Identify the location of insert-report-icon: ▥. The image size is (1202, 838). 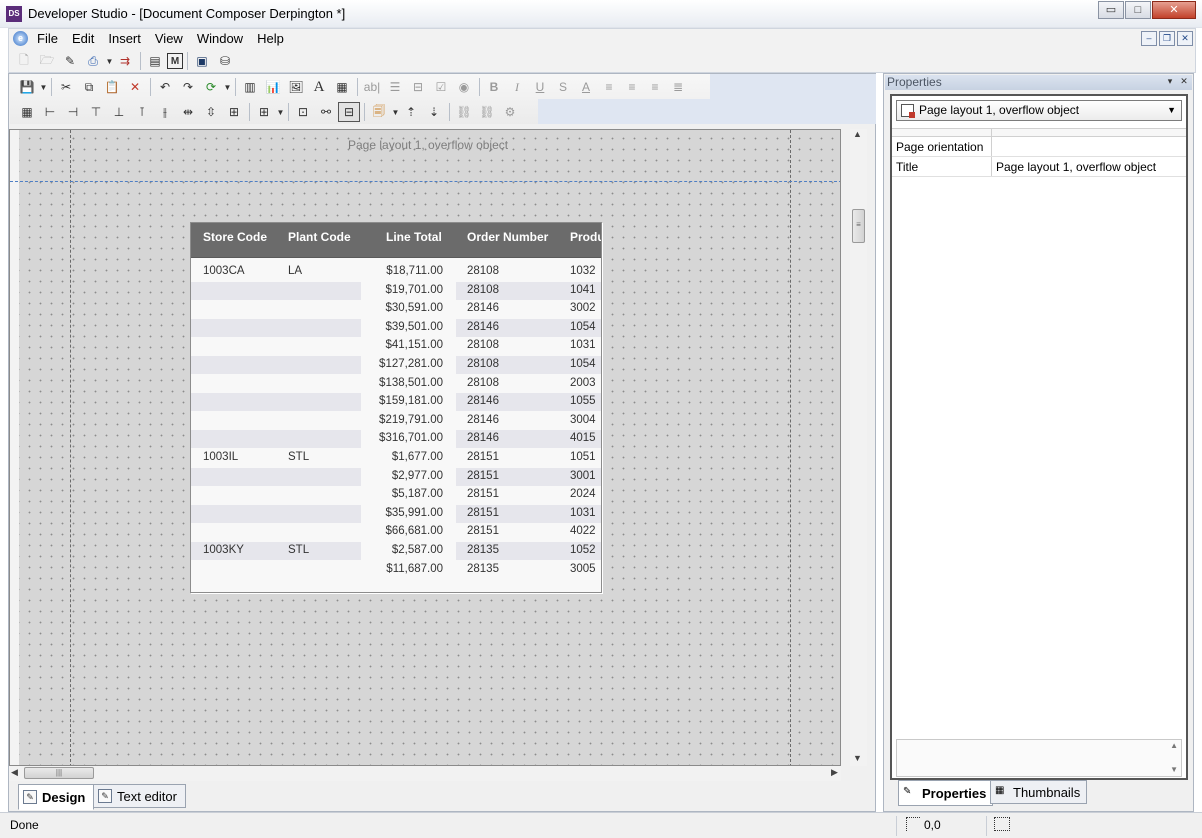
(250, 87).